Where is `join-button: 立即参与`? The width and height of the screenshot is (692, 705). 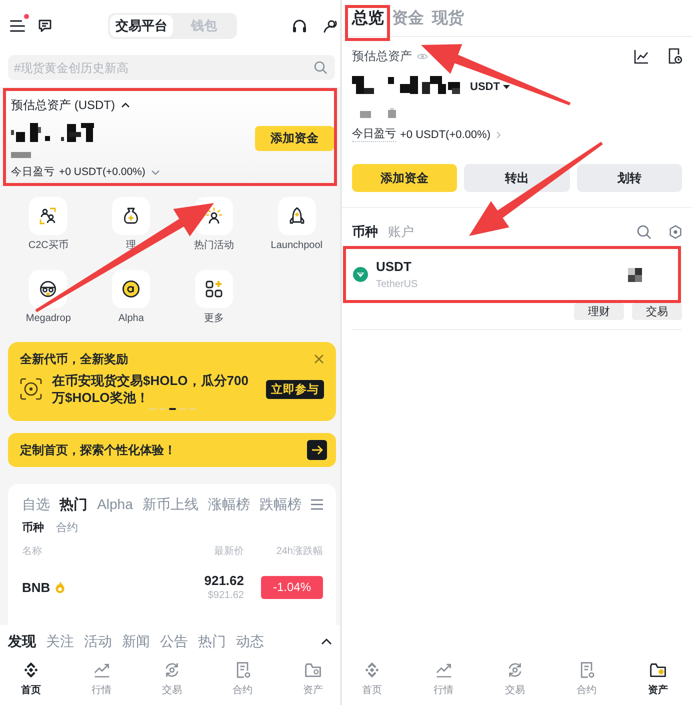 join-button: 立即参与 is located at coordinates (295, 389).